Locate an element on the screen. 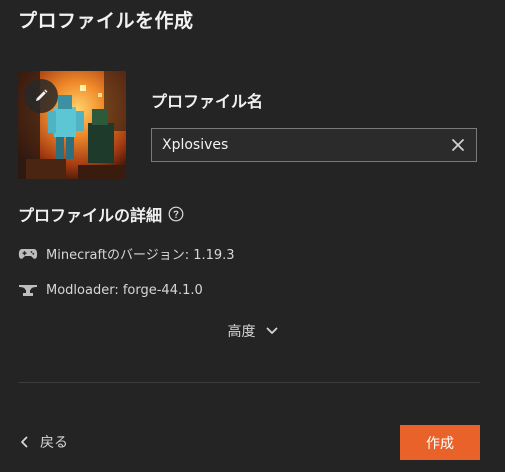 This screenshot has height=472, width=505. edit-image-badge is located at coordinates (41, 96).